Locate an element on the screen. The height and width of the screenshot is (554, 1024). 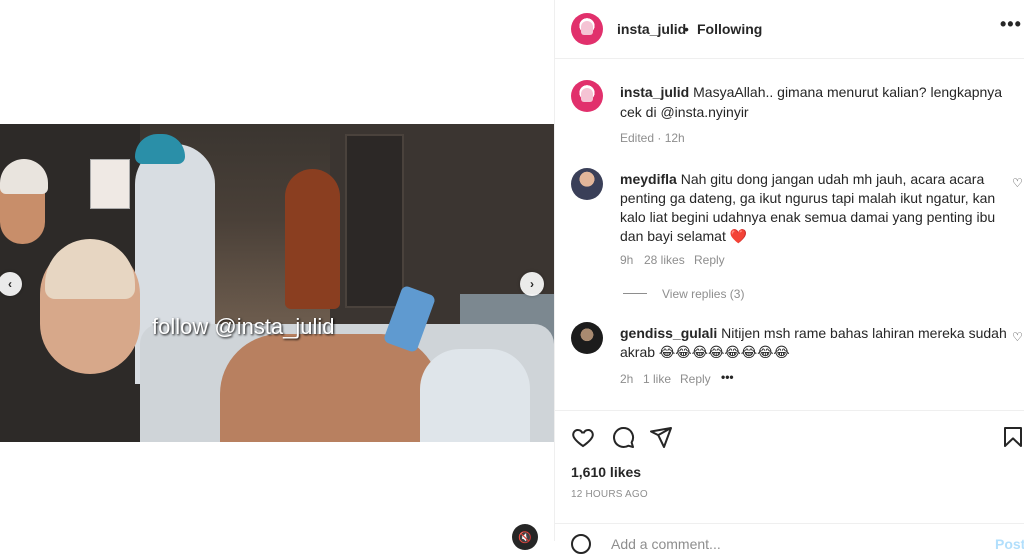
likes-count: 1,610 likes is located at coordinates (606, 472).